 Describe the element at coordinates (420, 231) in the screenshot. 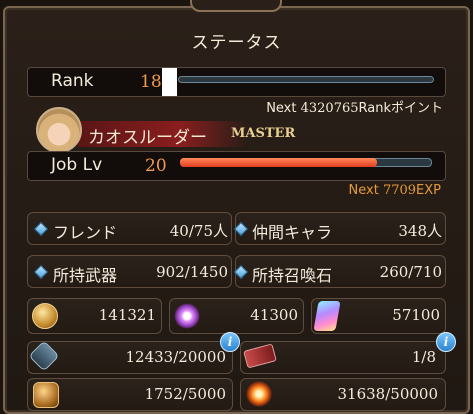

I see `ally-value: 348人` at that location.